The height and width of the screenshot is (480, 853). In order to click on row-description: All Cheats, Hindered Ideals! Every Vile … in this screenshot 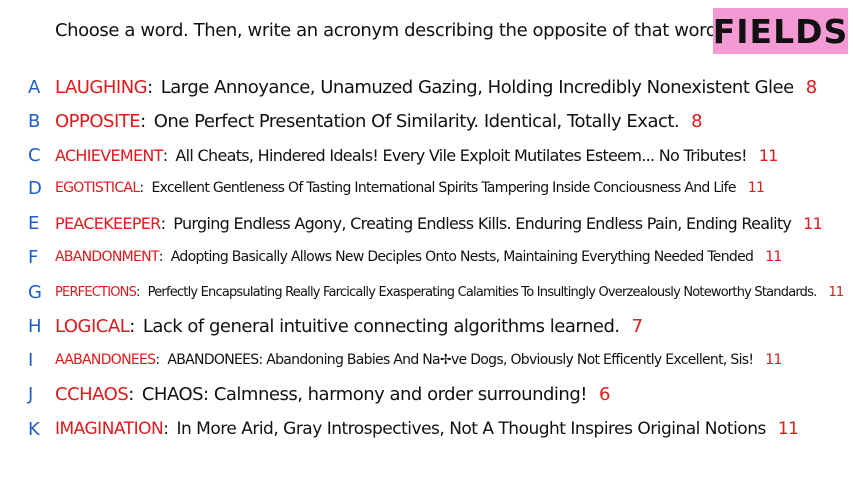, I will do `click(461, 155)`.